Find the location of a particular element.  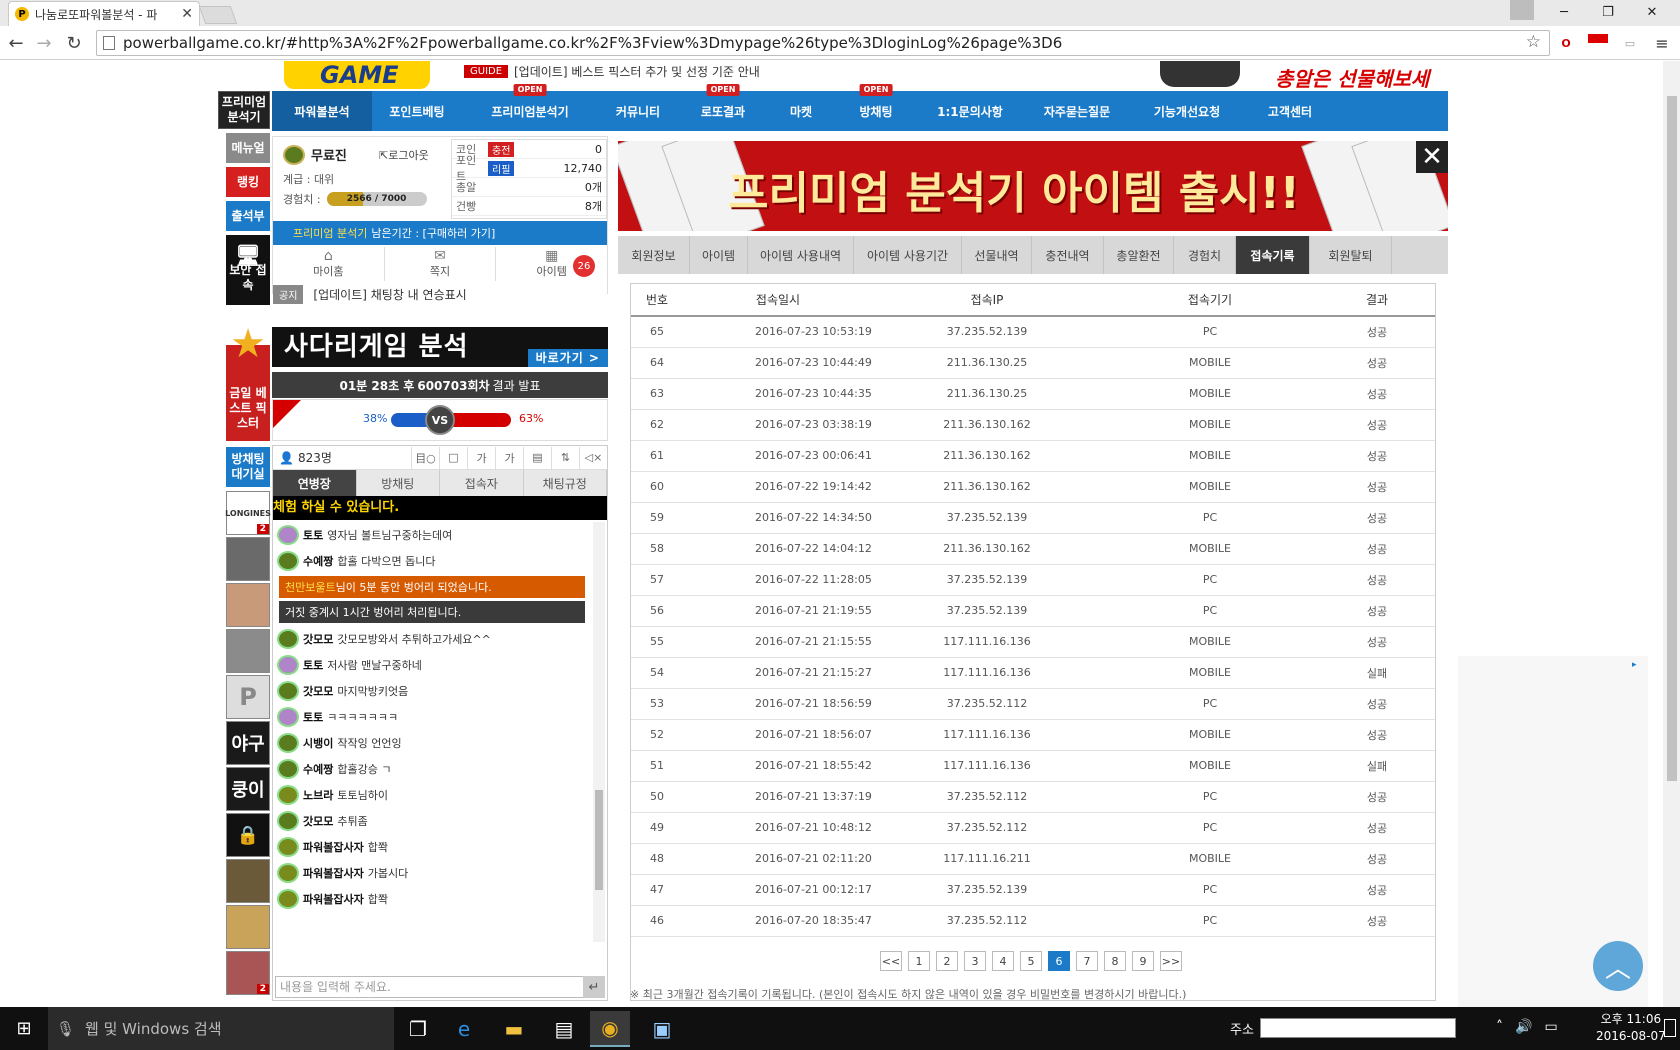

flag-extension-icon is located at coordinates (1598, 43).